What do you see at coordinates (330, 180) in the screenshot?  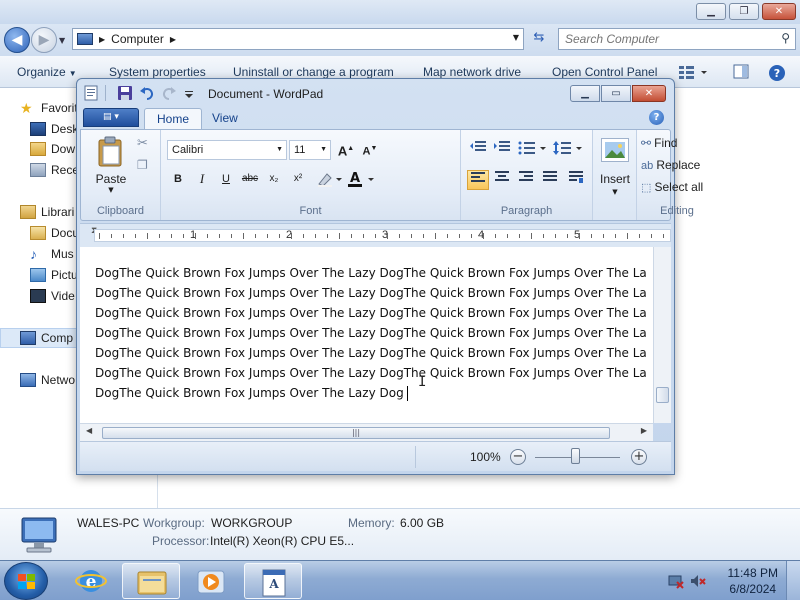 I see `highlight-color-button` at bounding box center [330, 180].